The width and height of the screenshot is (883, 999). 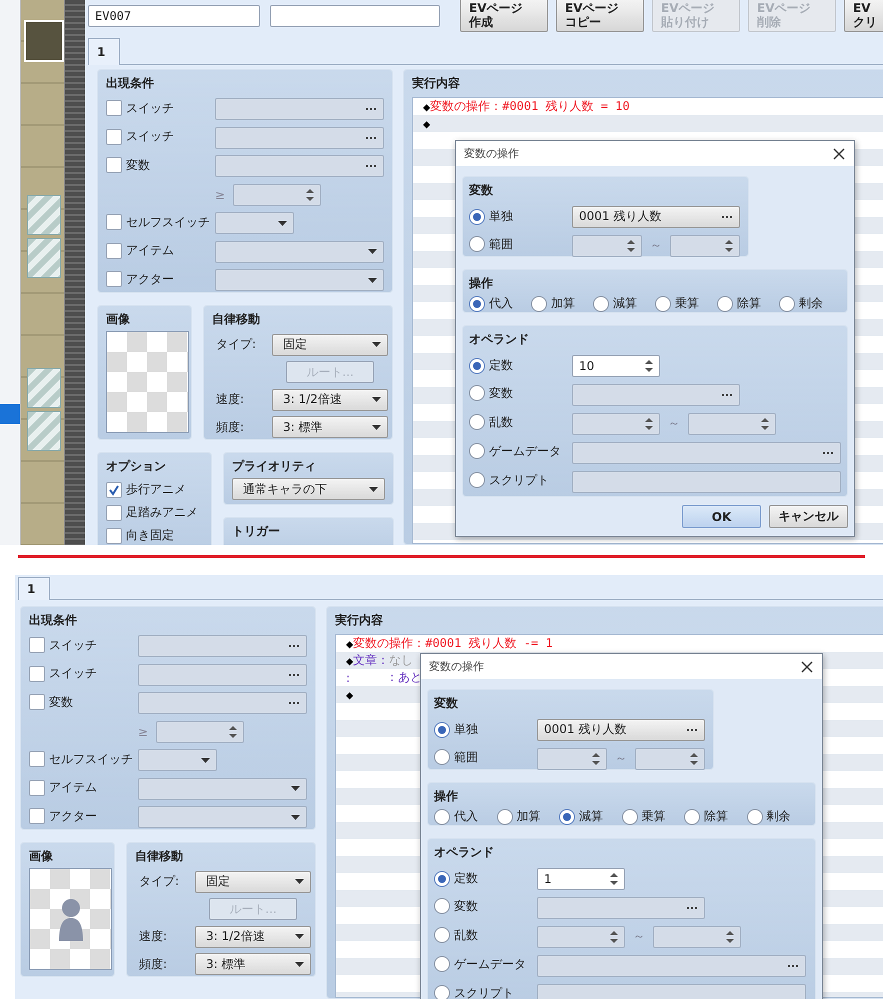 I want to click on page-button: EVページ コピー, so click(x=600, y=16).